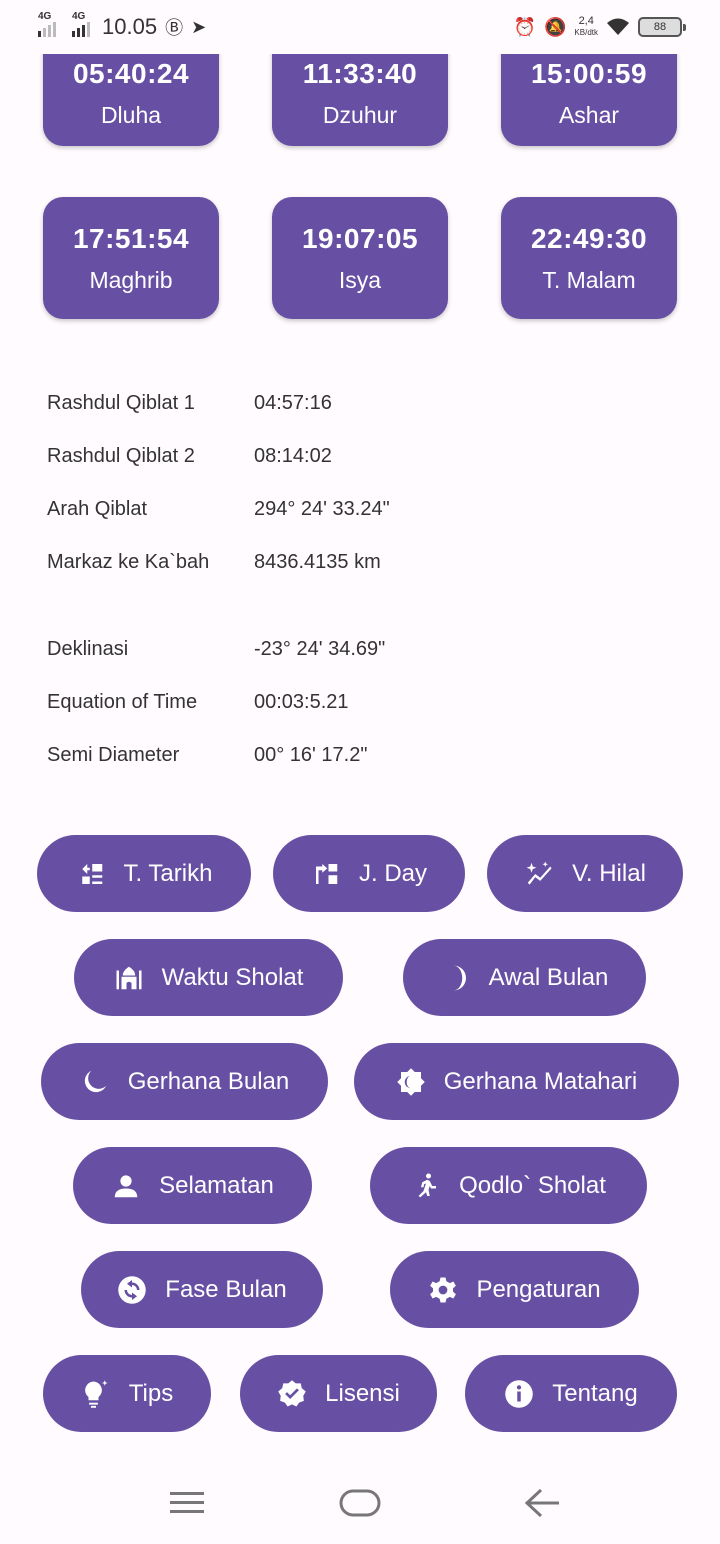  What do you see at coordinates (326, 873) in the screenshot?
I see `julian-day-icon` at bounding box center [326, 873].